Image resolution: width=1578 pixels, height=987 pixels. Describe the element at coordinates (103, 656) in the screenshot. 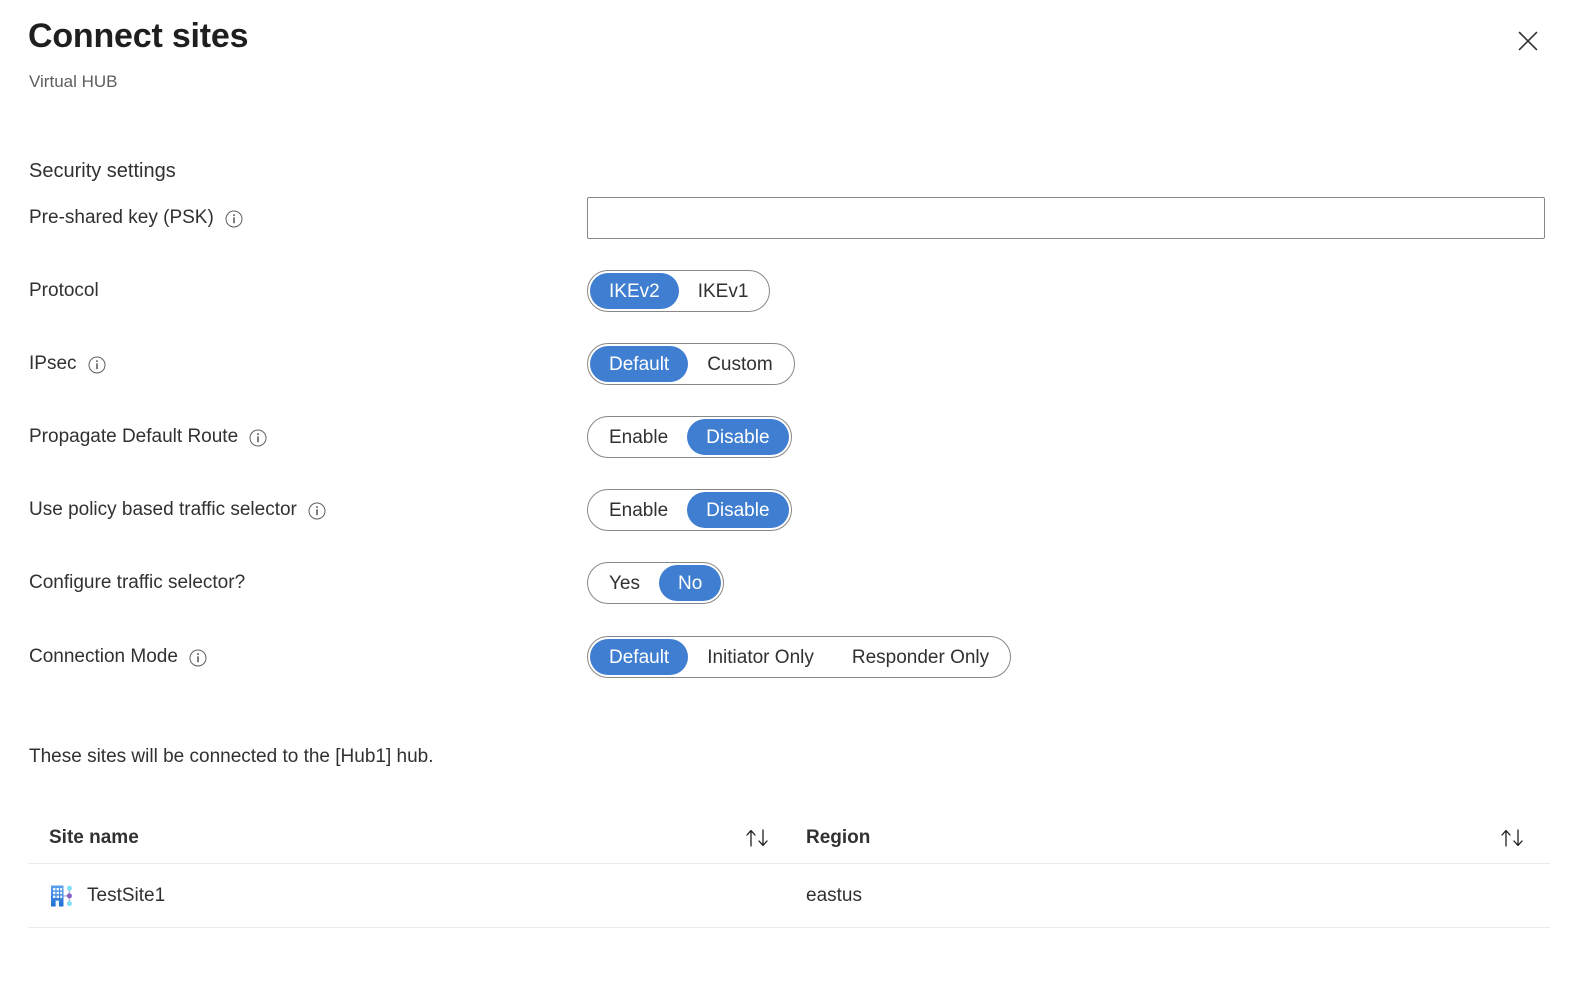

I see `label-connection-mode-text: Connection Mode` at that location.